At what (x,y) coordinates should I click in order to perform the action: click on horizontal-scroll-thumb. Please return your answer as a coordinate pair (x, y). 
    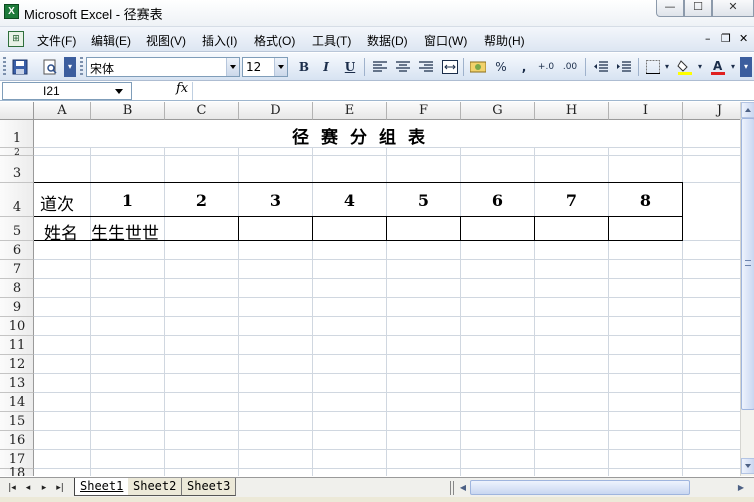
    Looking at the image, I should click on (580, 487).